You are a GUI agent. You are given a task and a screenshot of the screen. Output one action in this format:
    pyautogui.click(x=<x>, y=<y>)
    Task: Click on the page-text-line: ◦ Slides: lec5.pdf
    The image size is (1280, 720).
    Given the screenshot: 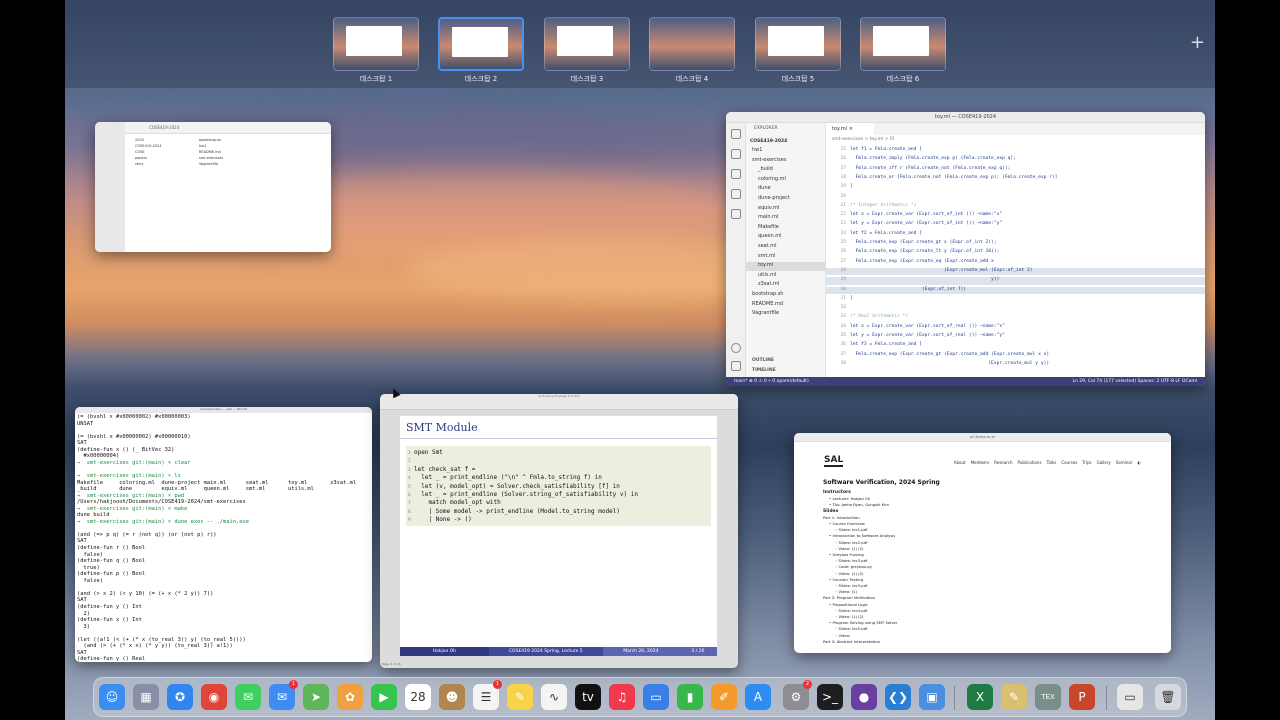 What is the action you would take?
    pyautogui.click(x=851, y=628)
    